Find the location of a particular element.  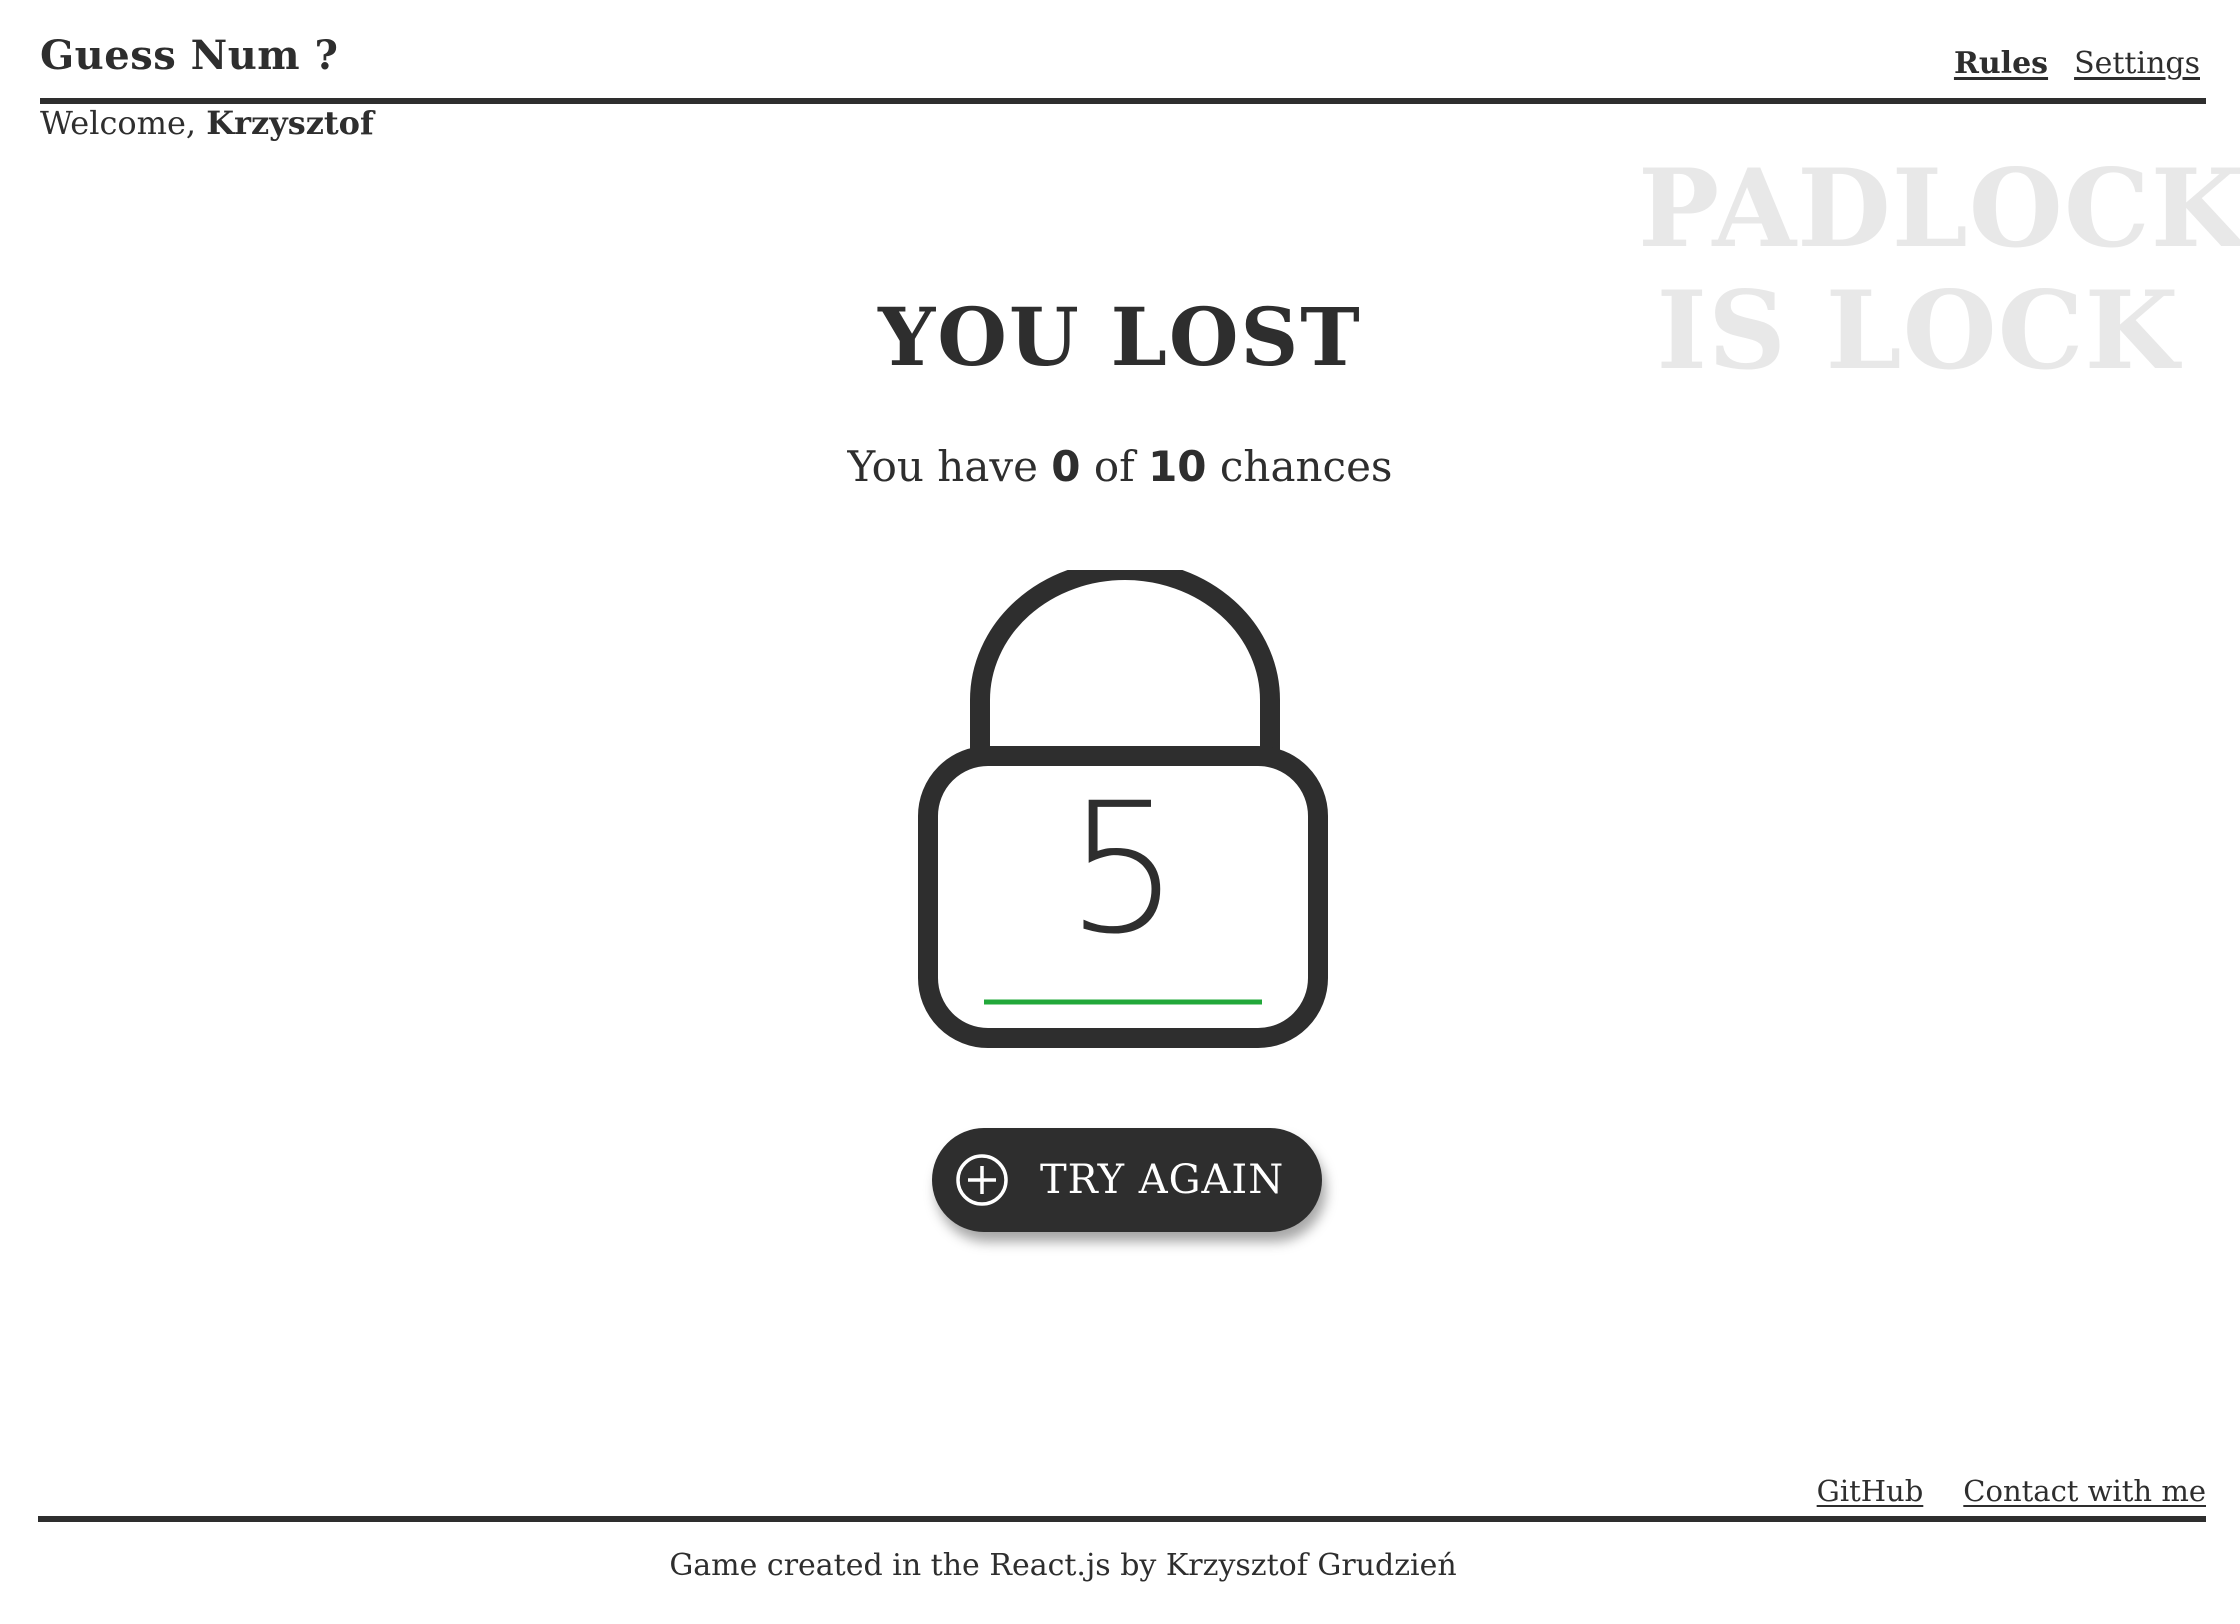

welcome-message: Welcome, Krzysztof is located at coordinates (207, 123).